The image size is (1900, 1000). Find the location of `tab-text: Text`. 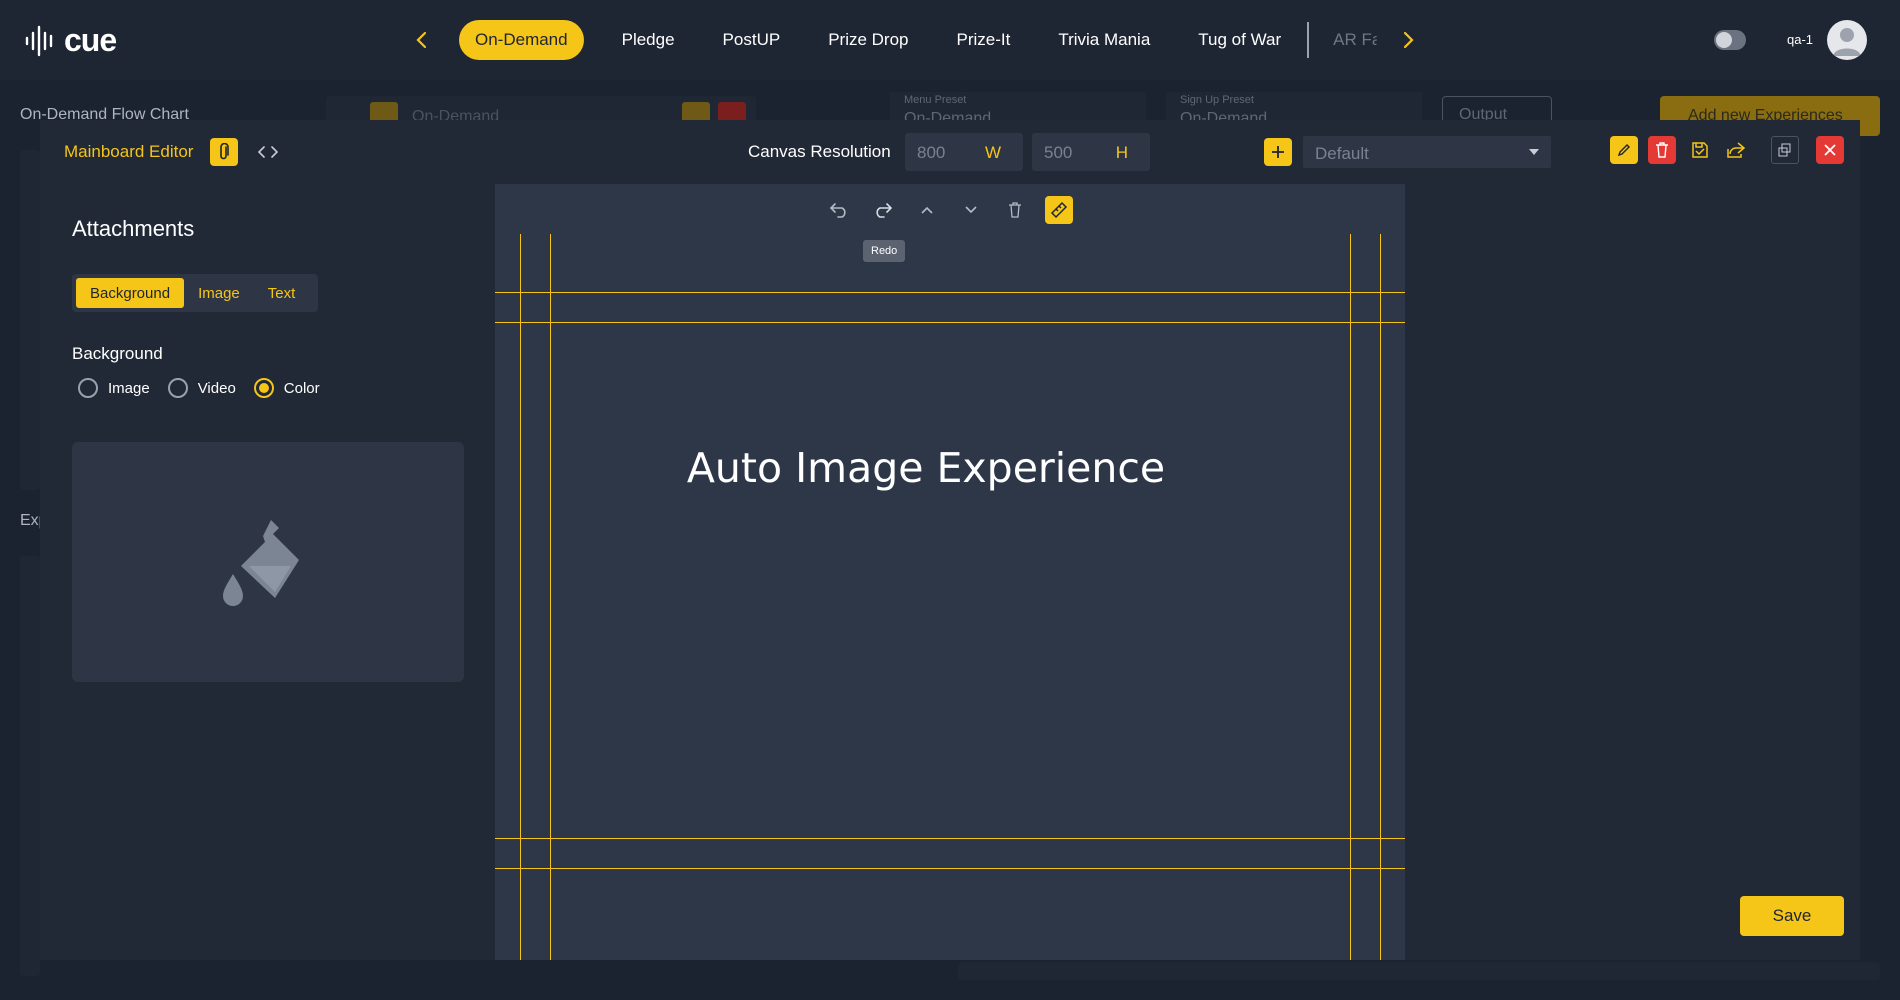

tab-text: Text is located at coordinates (282, 293).